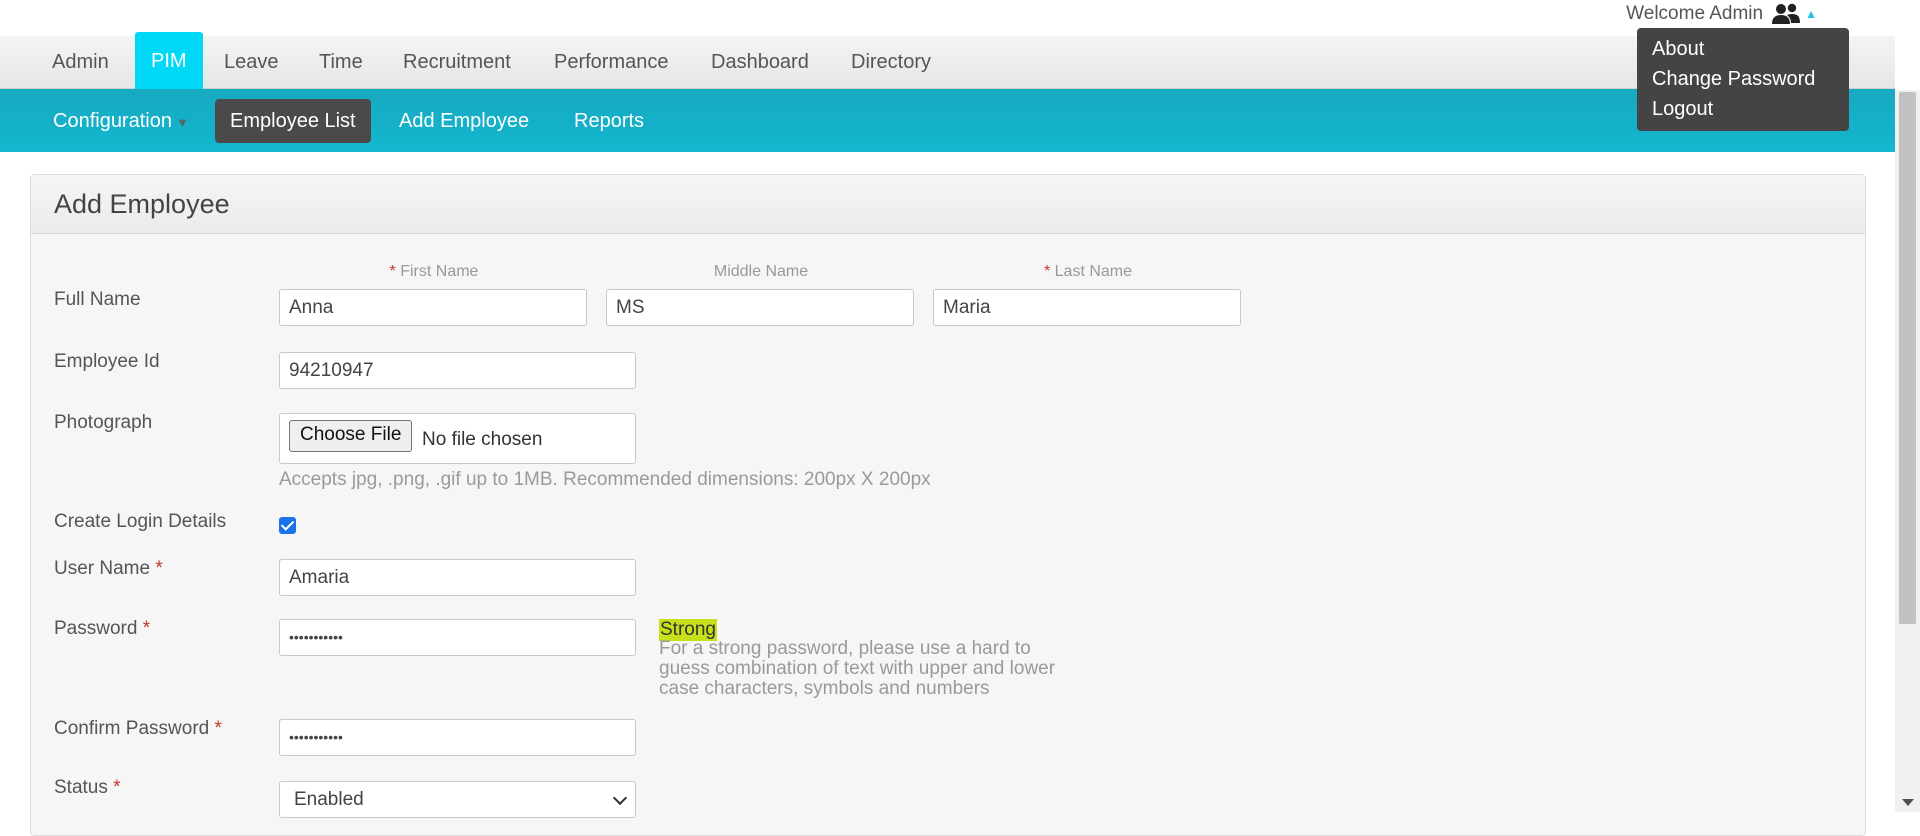 The width and height of the screenshot is (1920, 836). Describe the element at coordinates (620, 798) in the screenshot. I see `chevron-down-icon` at that location.